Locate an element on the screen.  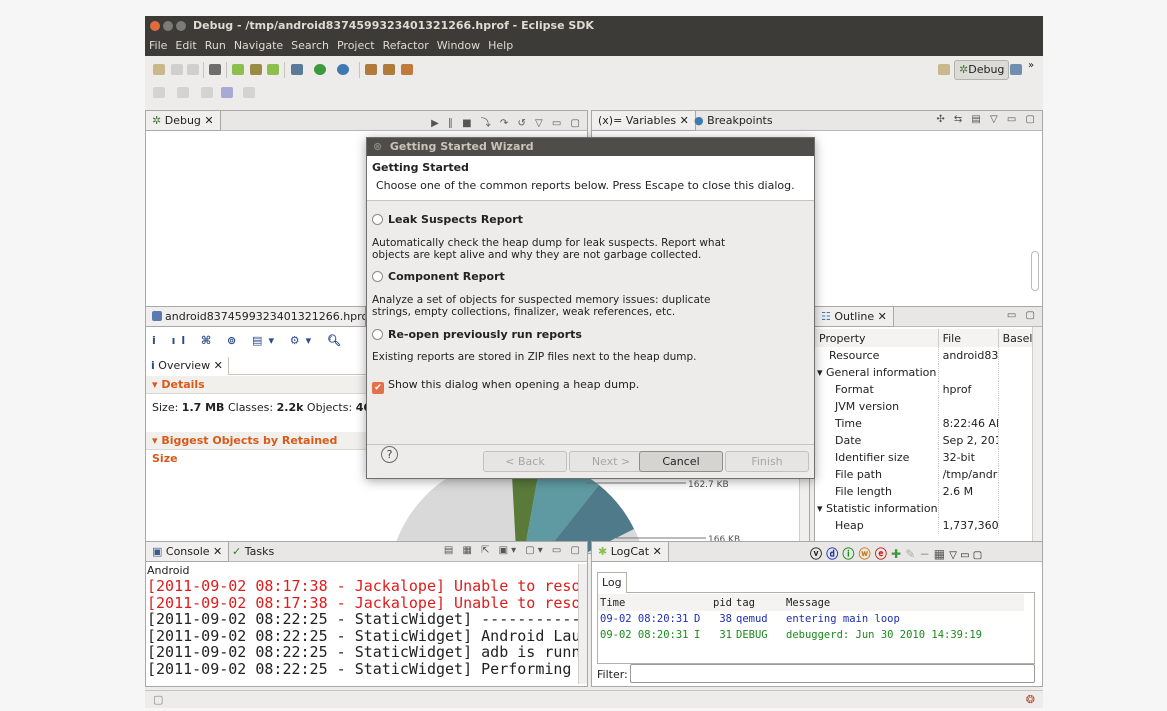
console-scrollbar is located at coordinates (582, 624).